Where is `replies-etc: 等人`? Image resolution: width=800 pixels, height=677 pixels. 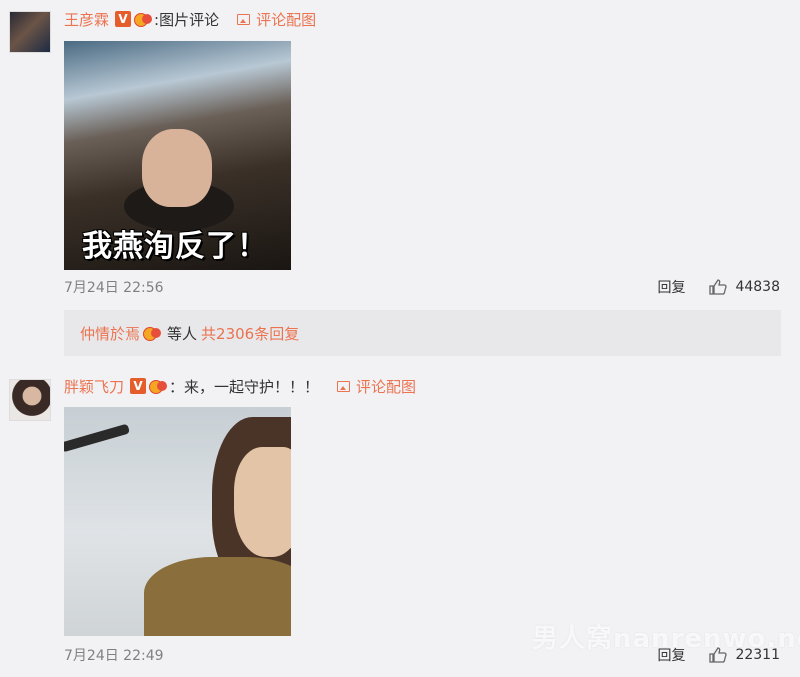
replies-etc: 等人 is located at coordinates (182, 333).